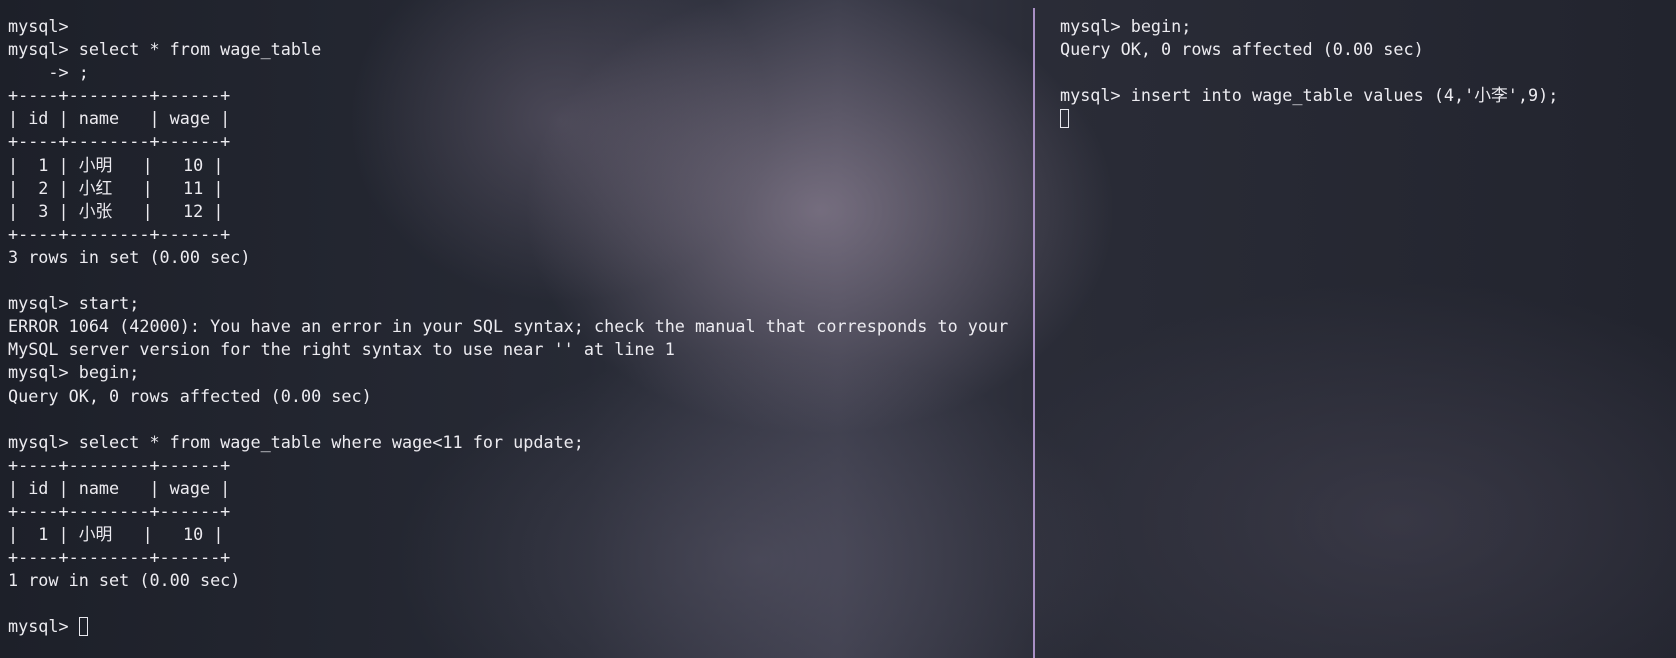 The width and height of the screenshot is (1676, 658). I want to click on result-table-row: | 2 | 小红 | 11 |, so click(116, 187).